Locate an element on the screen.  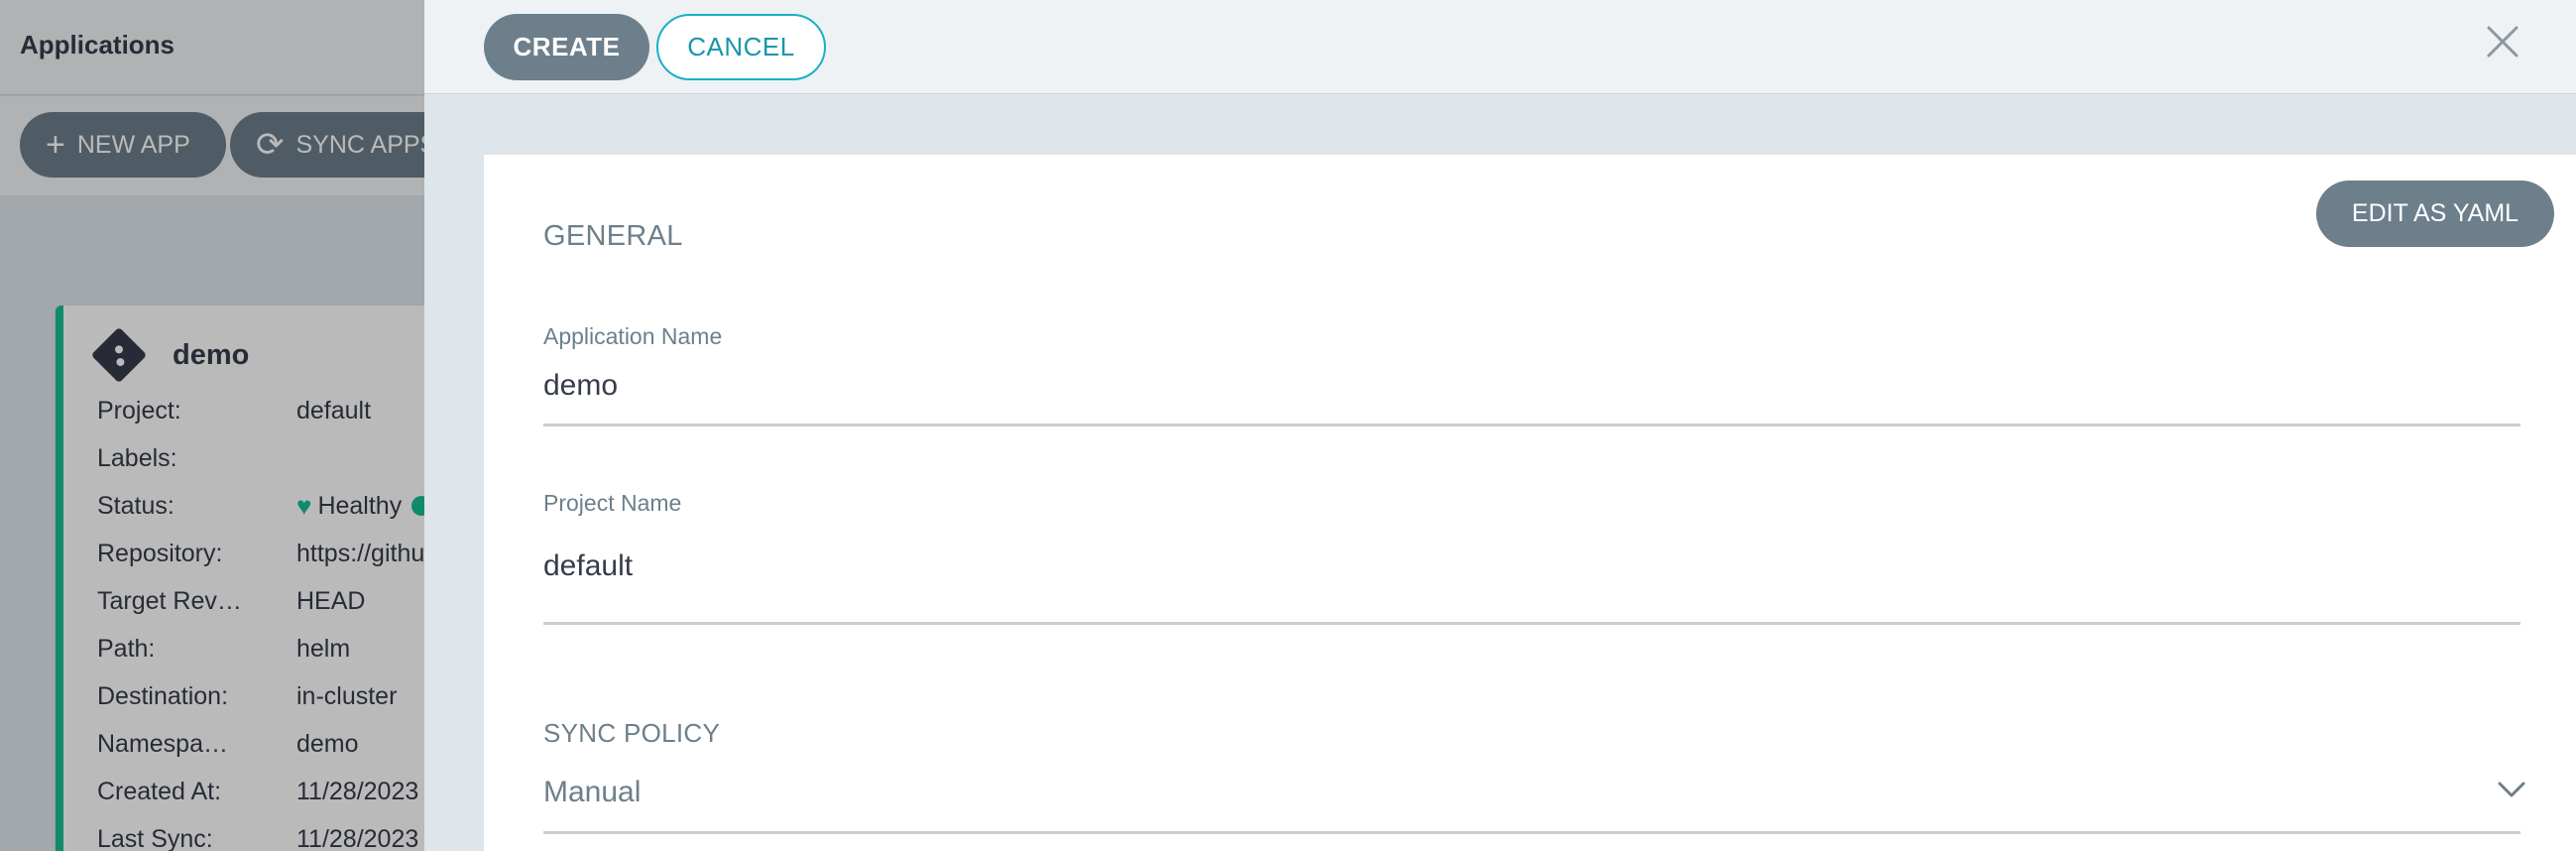
application-name-input: demo is located at coordinates (580, 386).